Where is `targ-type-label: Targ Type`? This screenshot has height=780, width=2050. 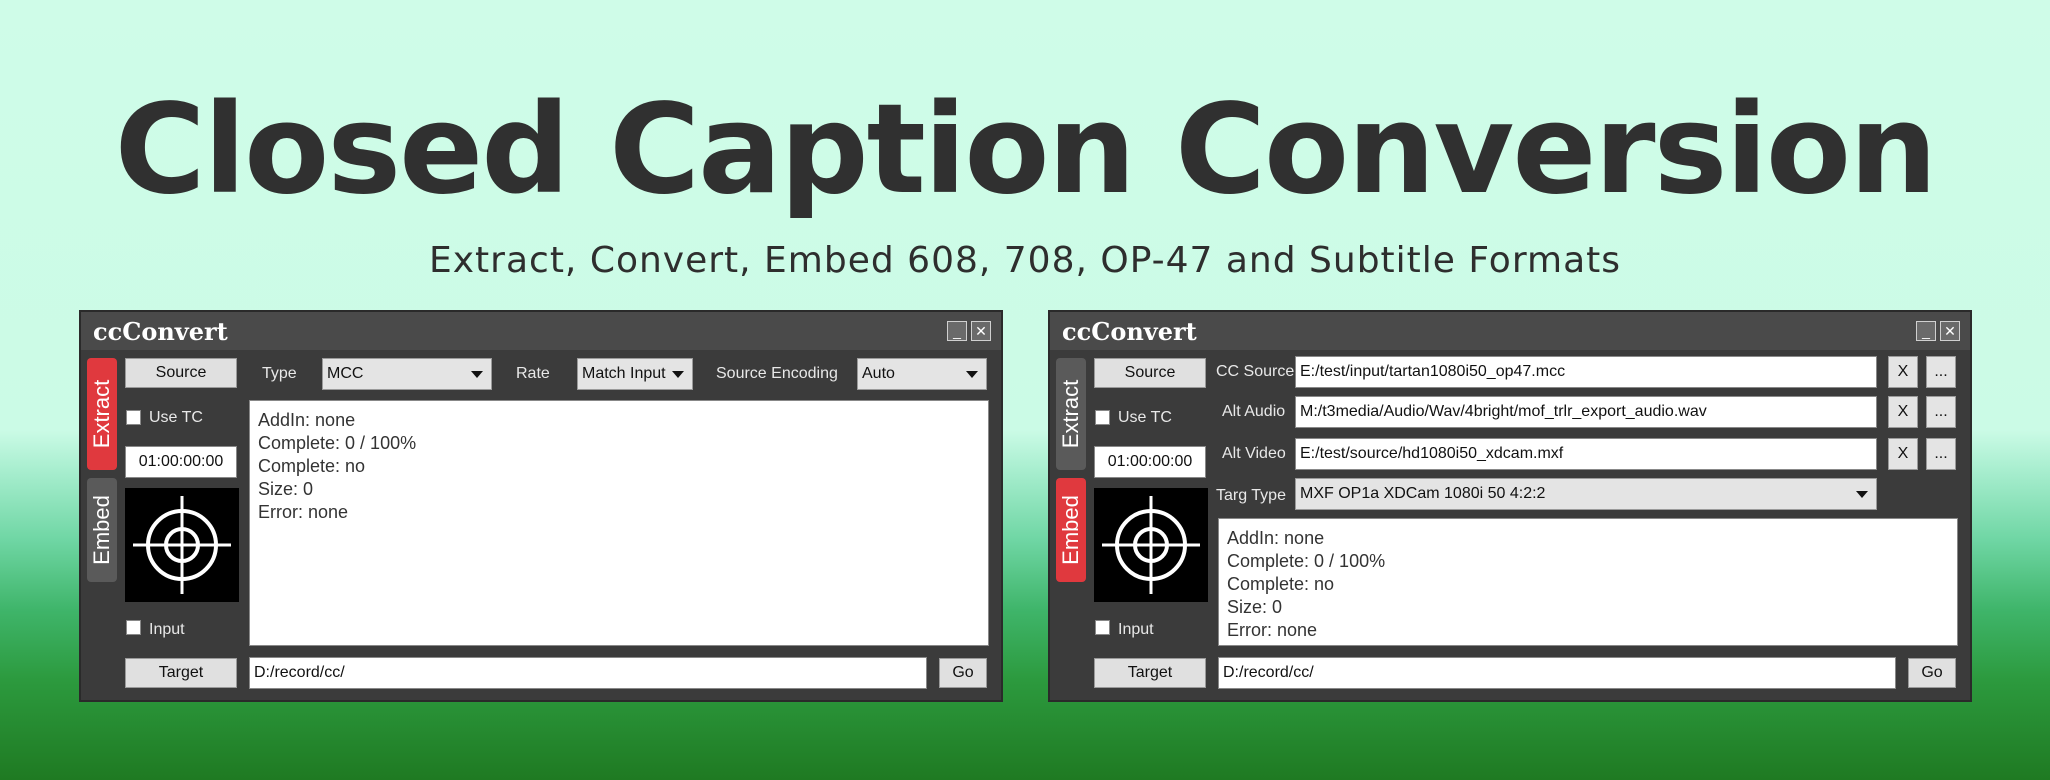 targ-type-label: Targ Type is located at coordinates (1251, 495).